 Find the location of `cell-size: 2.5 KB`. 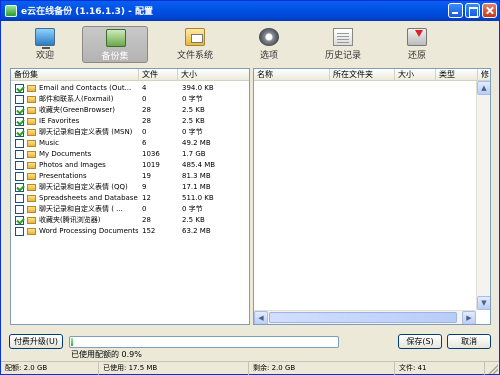

cell-size: 2.5 KB is located at coordinates (193, 110).